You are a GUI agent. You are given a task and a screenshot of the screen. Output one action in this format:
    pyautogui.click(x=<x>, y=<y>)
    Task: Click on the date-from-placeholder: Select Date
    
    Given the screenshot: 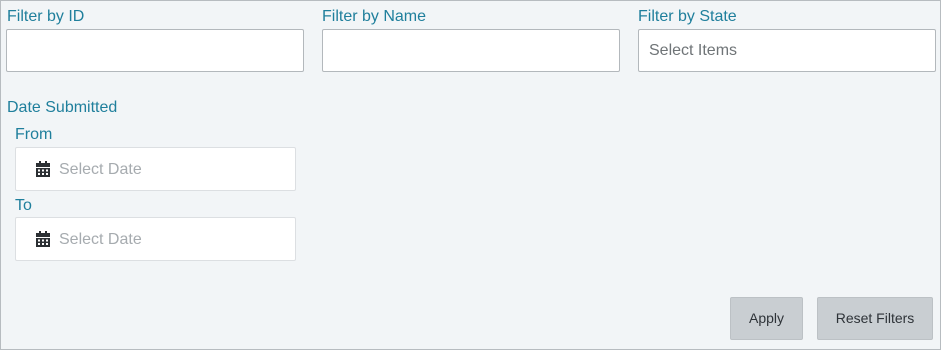 What is the action you would take?
    pyautogui.click(x=100, y=169)
    